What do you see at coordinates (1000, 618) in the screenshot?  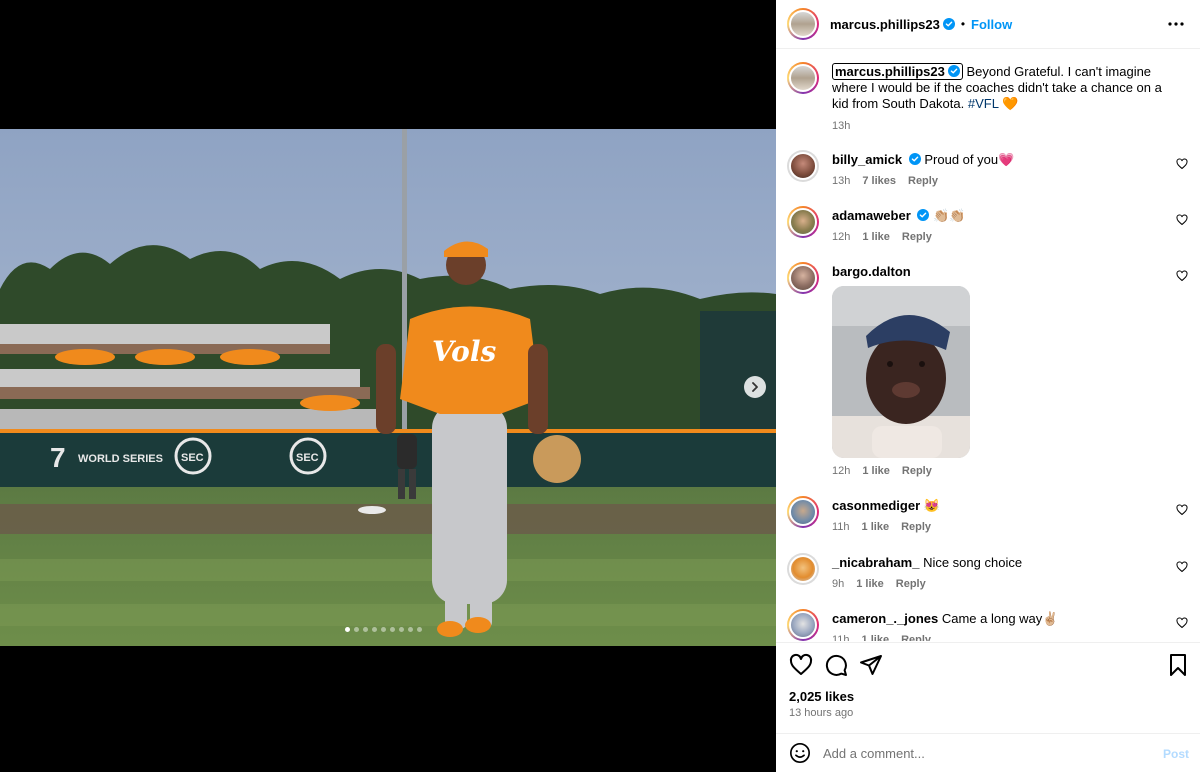 I see `comment-text: Came a long way✌🏼` at bounding box center [1000, 618].